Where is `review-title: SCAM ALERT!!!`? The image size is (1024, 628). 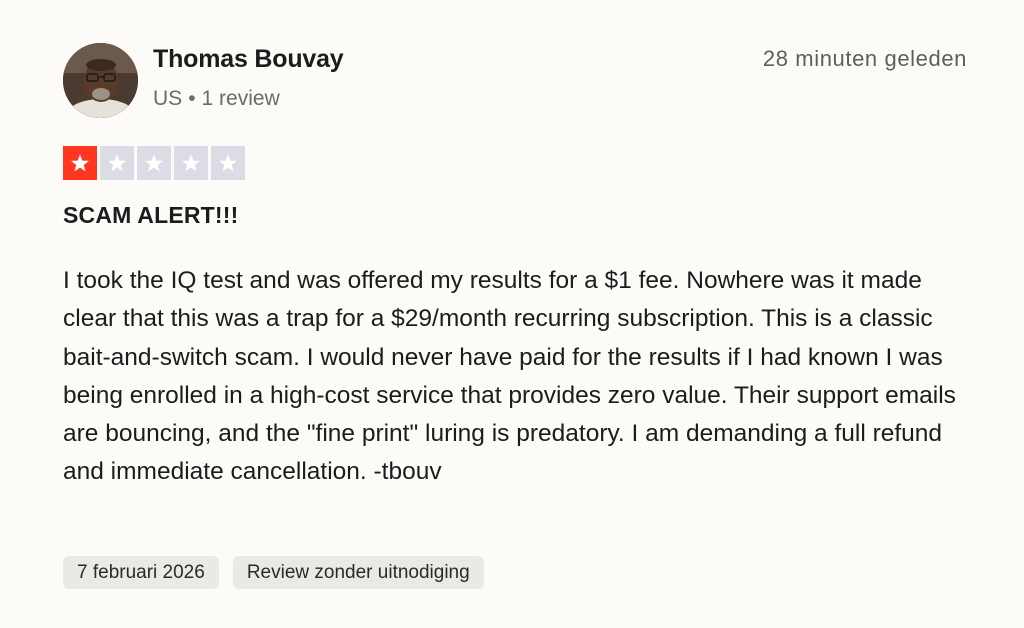
review-title: SCAM ALERT!!! is located at coordinates (151, 215).